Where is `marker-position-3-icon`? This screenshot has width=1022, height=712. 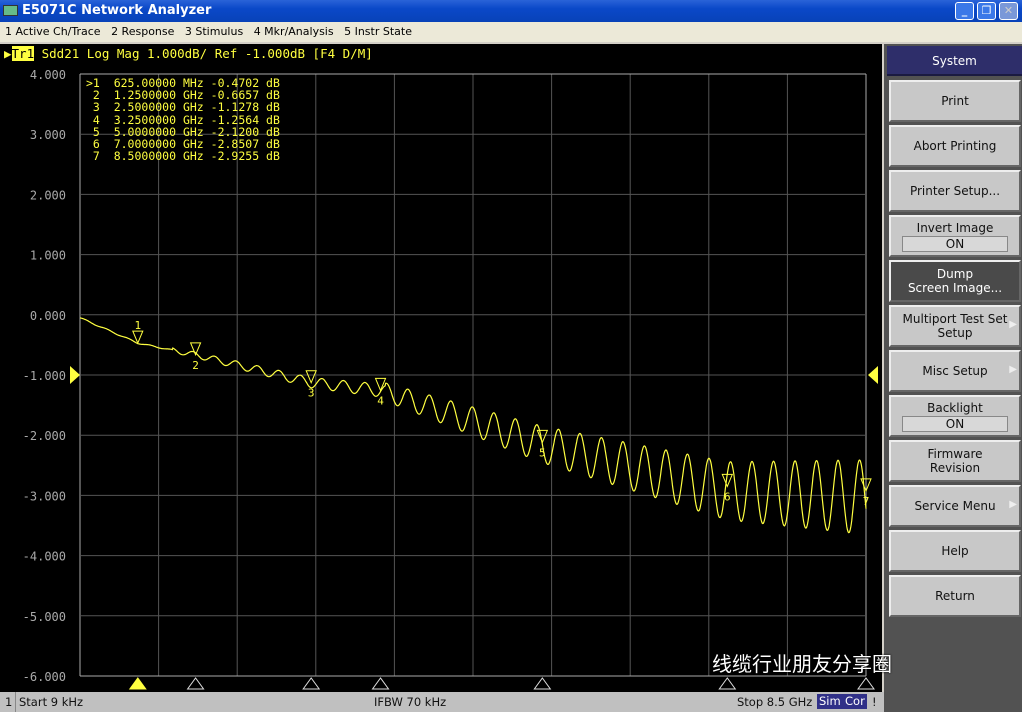 marker-position-3-icon is located at coordinates (311, 683).